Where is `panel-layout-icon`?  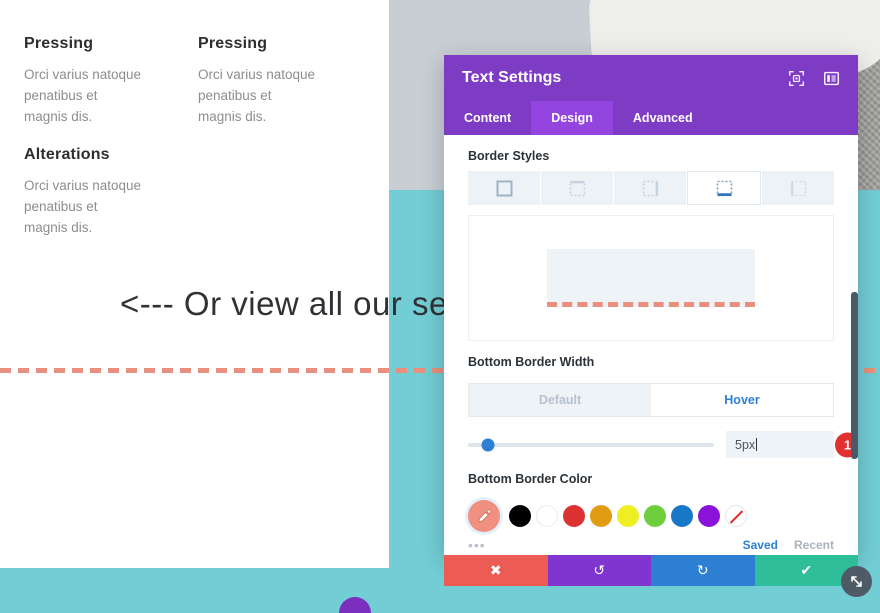
panel-layout-icon is located at coordinates (831, 78).